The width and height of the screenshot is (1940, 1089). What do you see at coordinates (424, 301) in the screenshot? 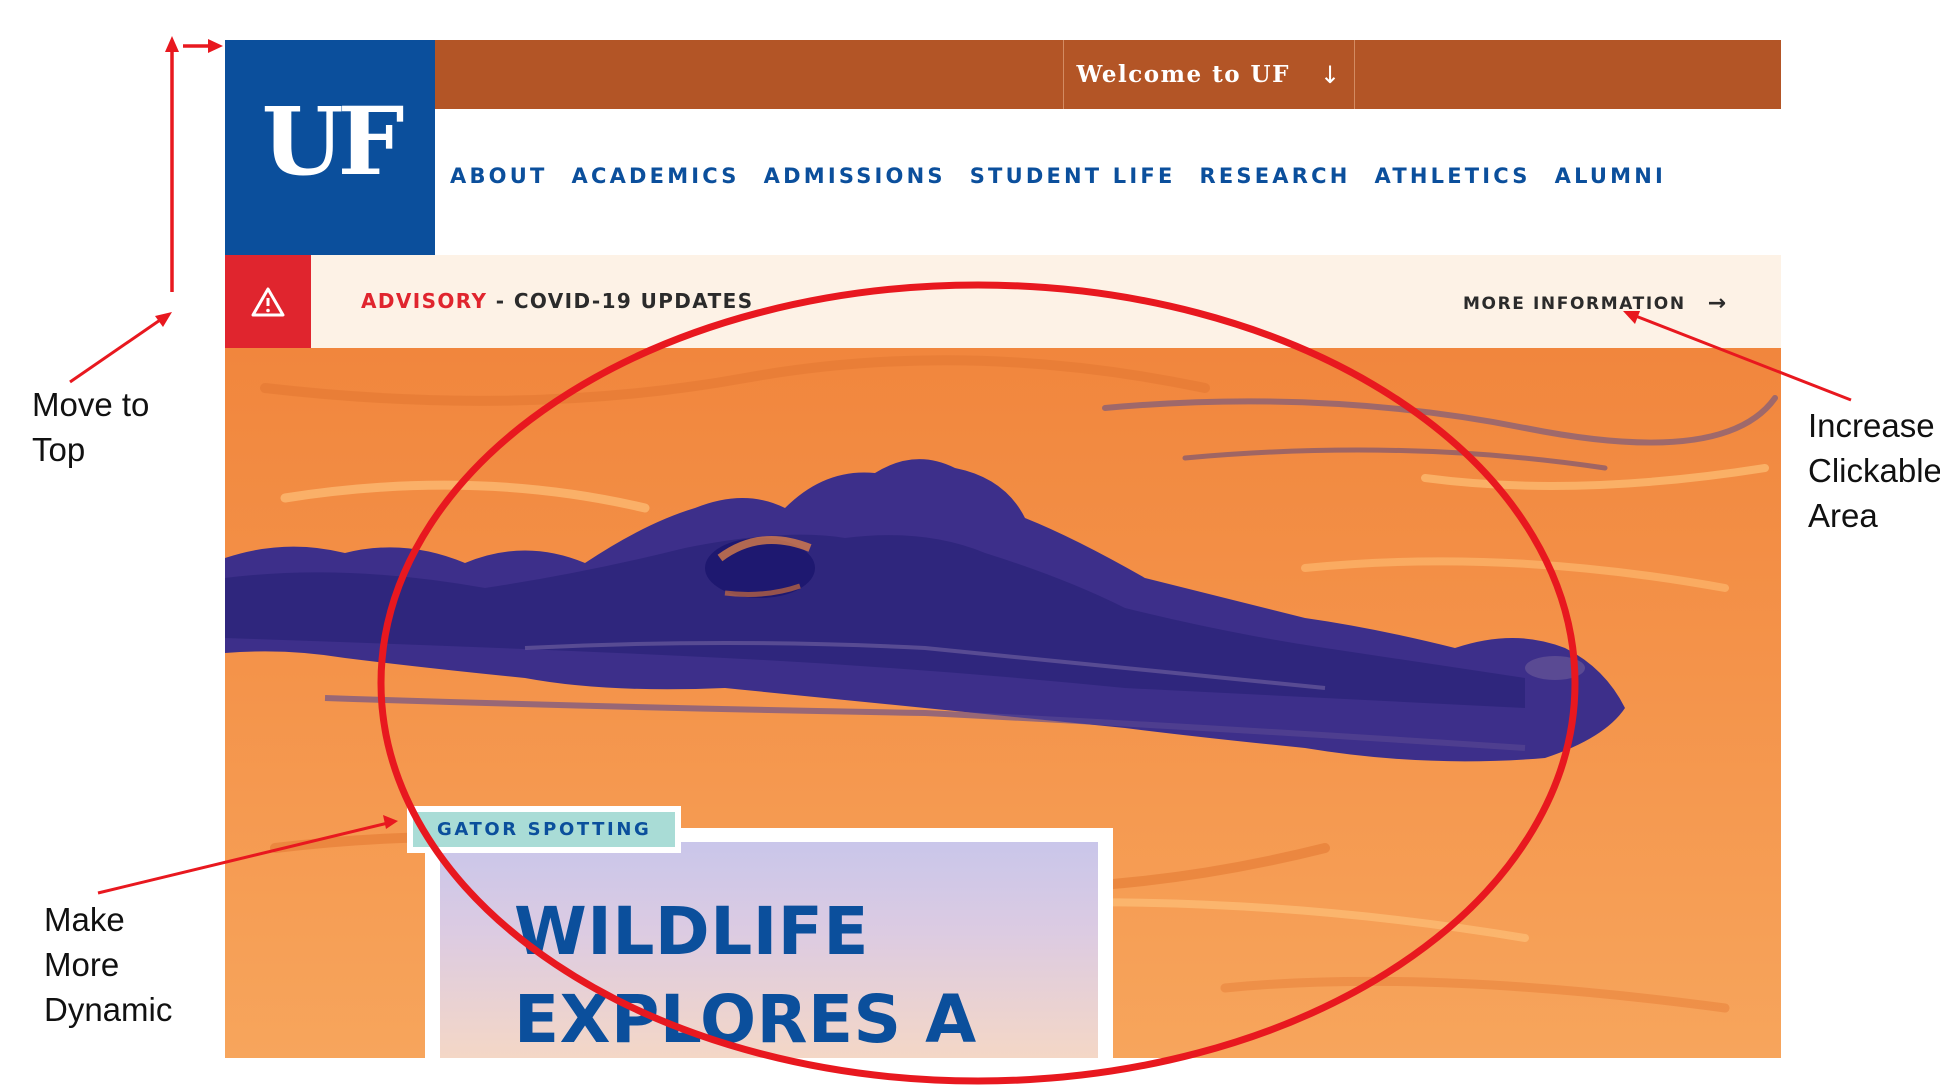
I see `advisory-label: ADVISORY` at bounding box center [424, 301].